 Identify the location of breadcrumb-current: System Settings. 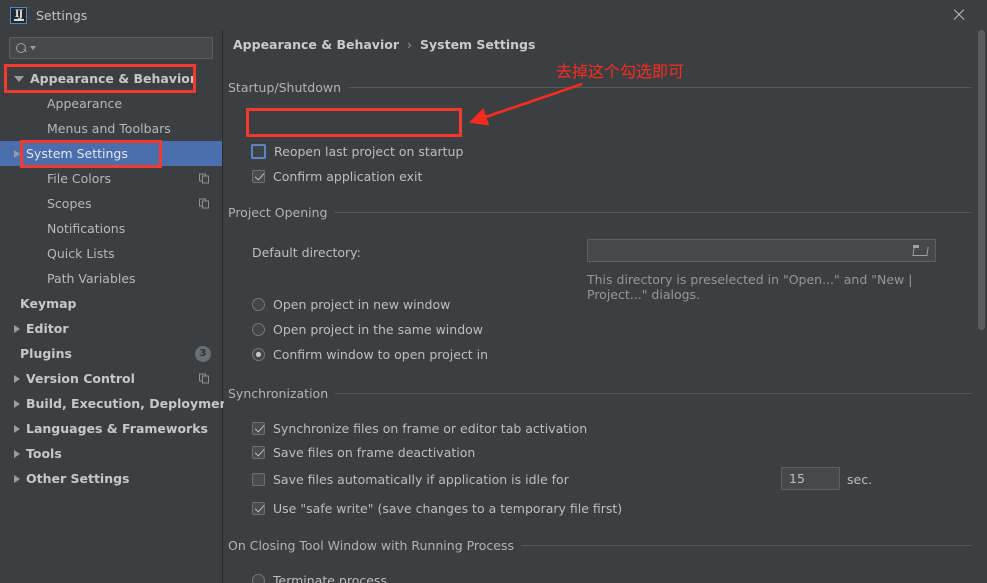
(478, 44).